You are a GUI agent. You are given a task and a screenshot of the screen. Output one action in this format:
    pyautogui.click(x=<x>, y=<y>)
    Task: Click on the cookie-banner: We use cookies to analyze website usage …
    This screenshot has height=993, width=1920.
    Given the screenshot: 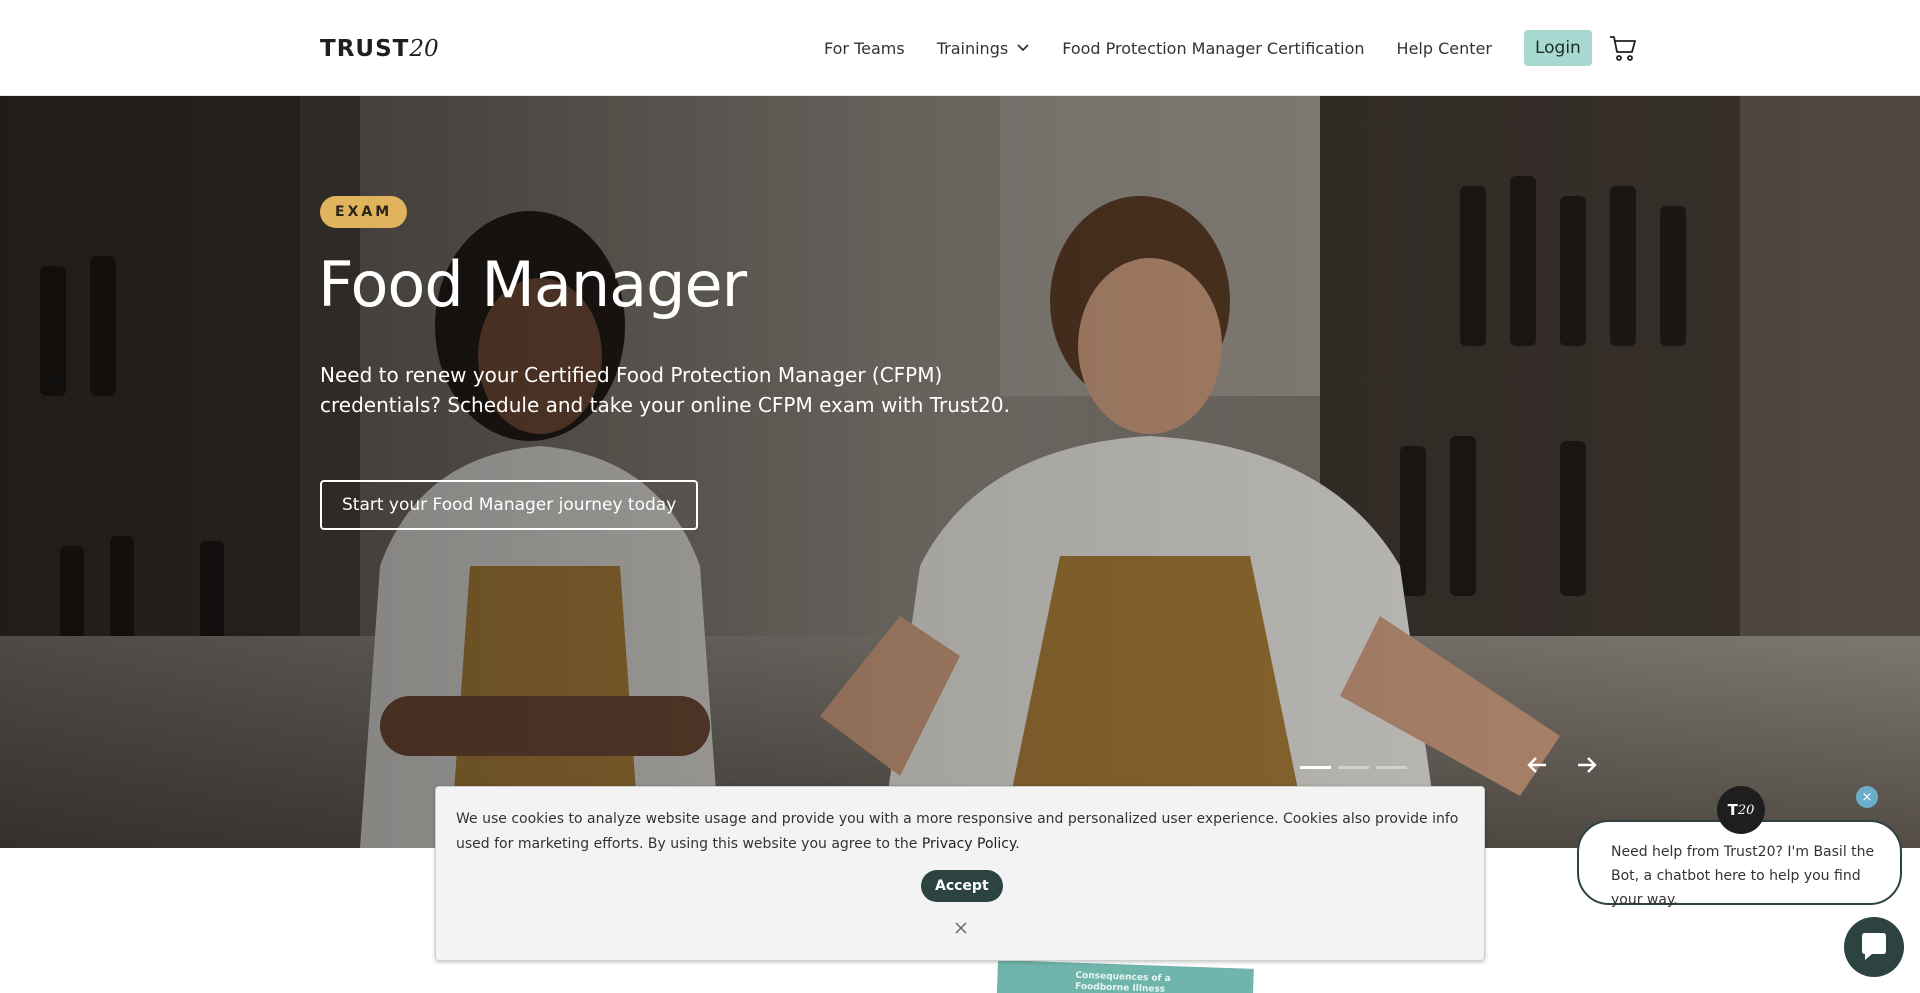 What is the action you would take?
    pyautogui.click(x=960, y=873)
    